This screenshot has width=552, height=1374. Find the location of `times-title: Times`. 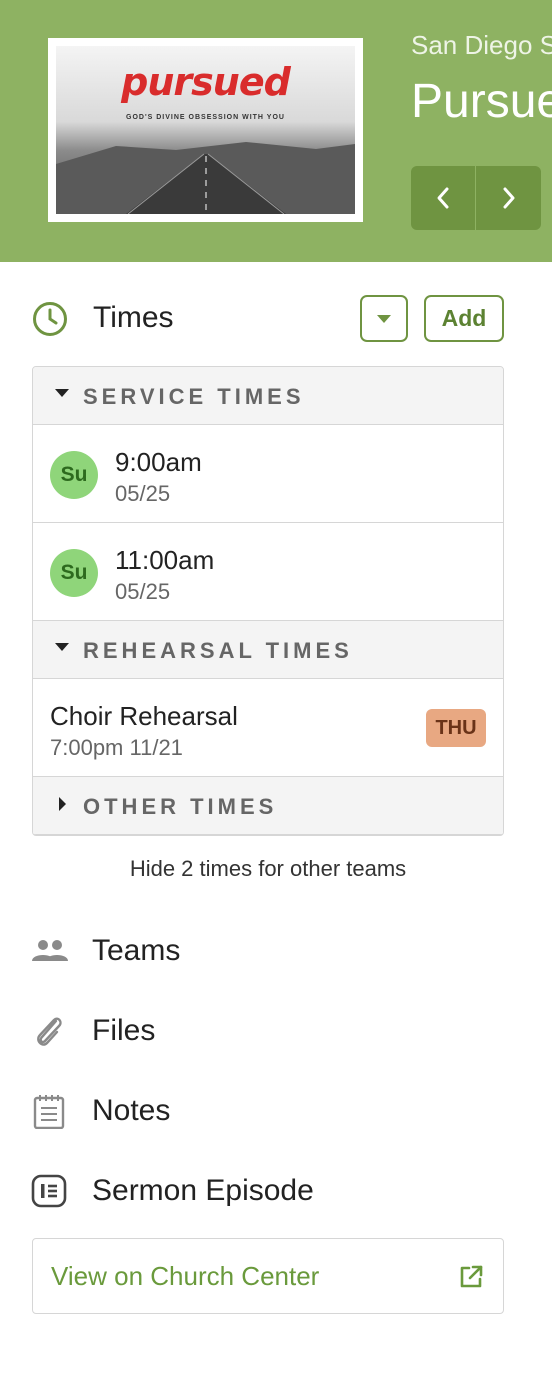

times-title: Times is located at coordinates (133, 317).